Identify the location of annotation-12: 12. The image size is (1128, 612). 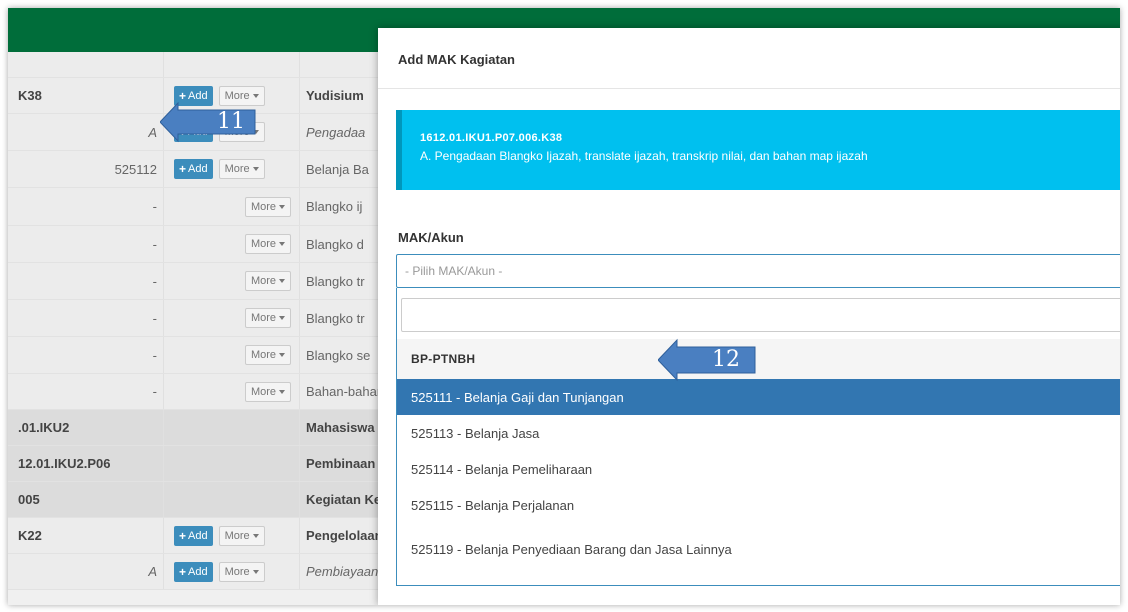
(709, 360).